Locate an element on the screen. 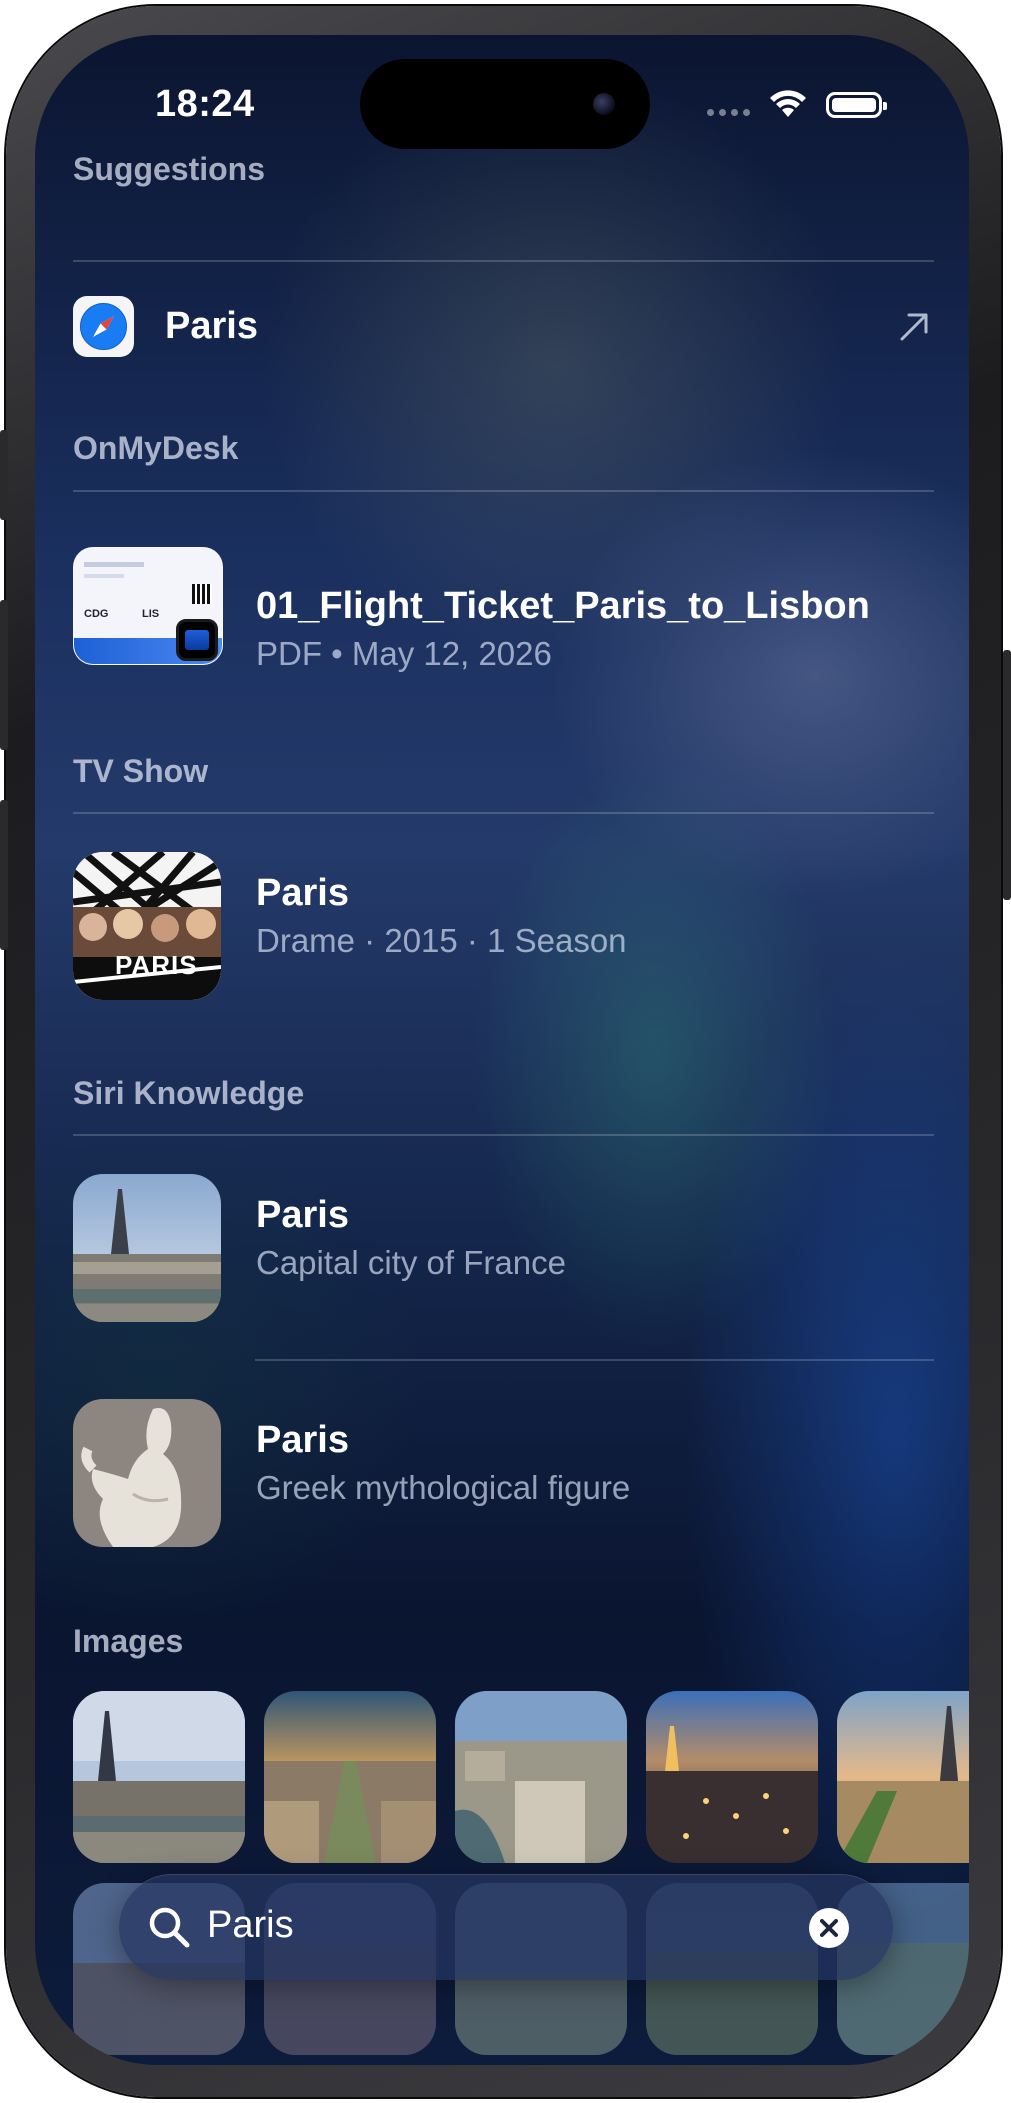 Image resolution: width=1011 pixels, height=2103 pixels. pdf-origin-code: CDG is located at coordinates (96, 614).